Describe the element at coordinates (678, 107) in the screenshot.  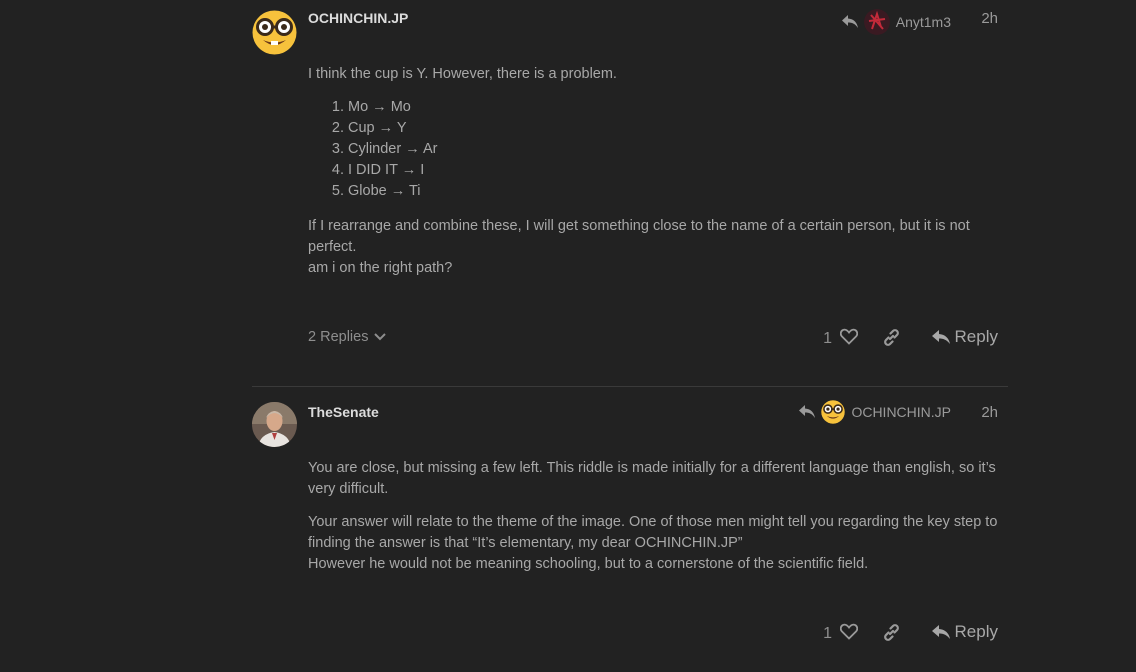
I see `list-item: Mo → Mo` at that location.